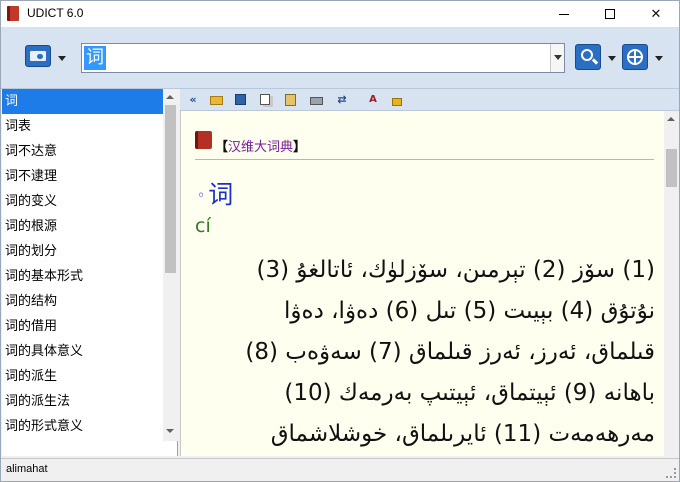 The image size is (680, 482). What do you see at coordinates (317, 100) in the screenshot?
I see `print-icon` at bounding box center [317, 100].